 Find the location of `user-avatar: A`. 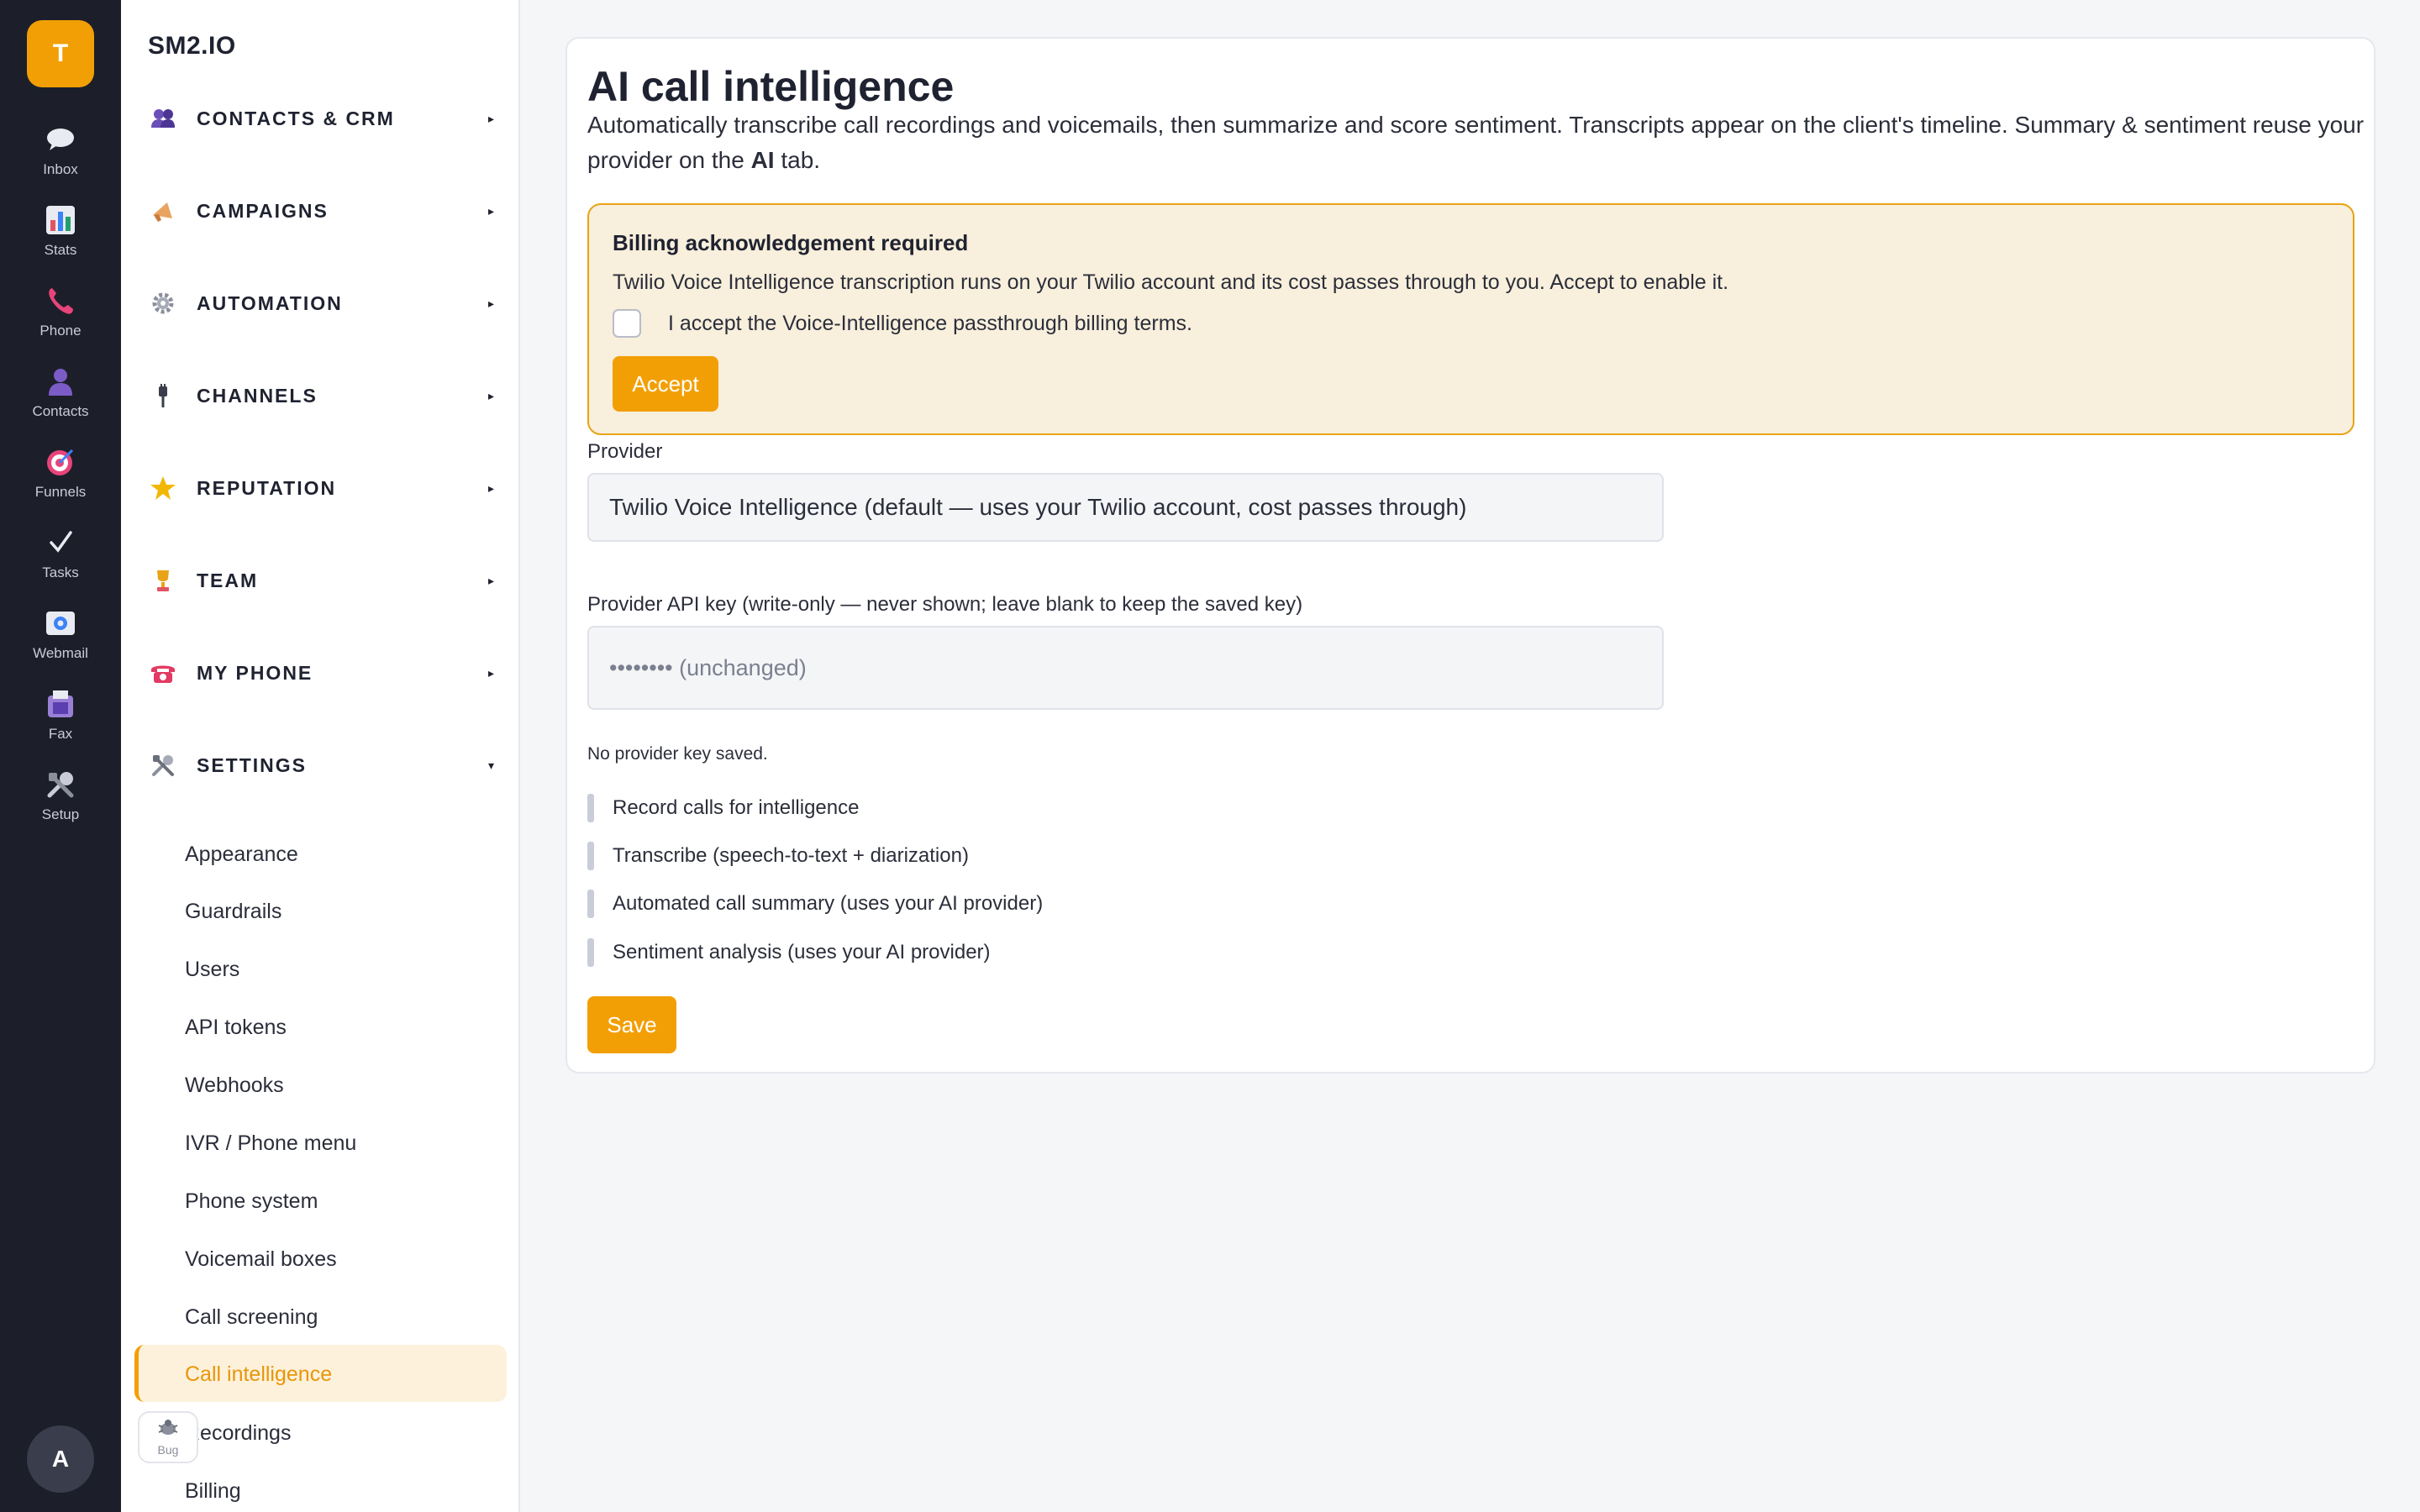

user-avatar: A is located at coordinates (60, 1459).